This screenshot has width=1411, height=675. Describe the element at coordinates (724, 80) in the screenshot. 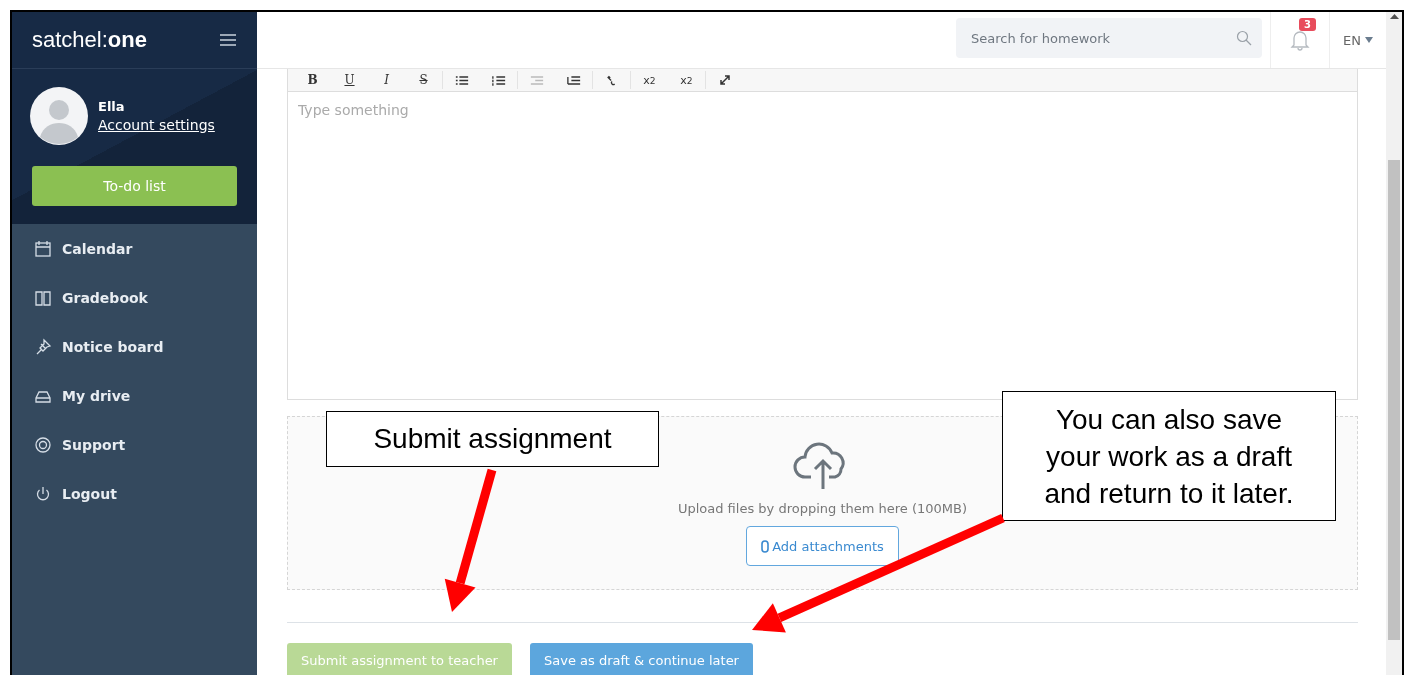

I see `fullscreen-icon` at that location.